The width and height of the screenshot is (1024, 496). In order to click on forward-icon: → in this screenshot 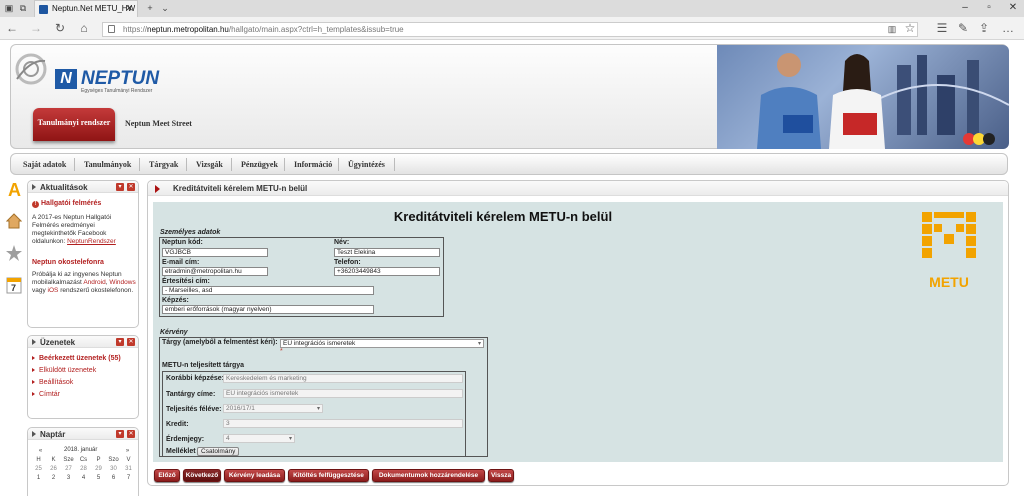, I will do `click(36, 28)`.